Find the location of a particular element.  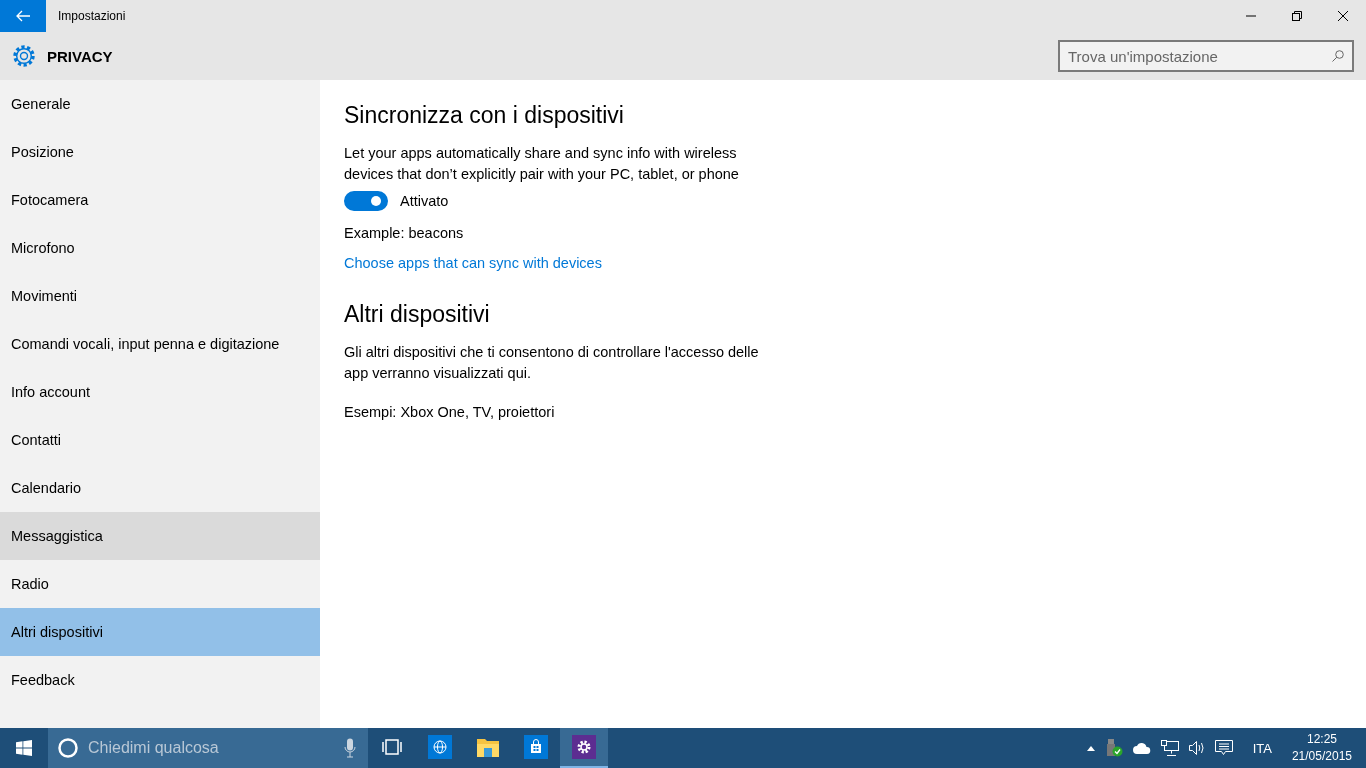

window-title: Impostazioni is located at coordinates (92, 16).